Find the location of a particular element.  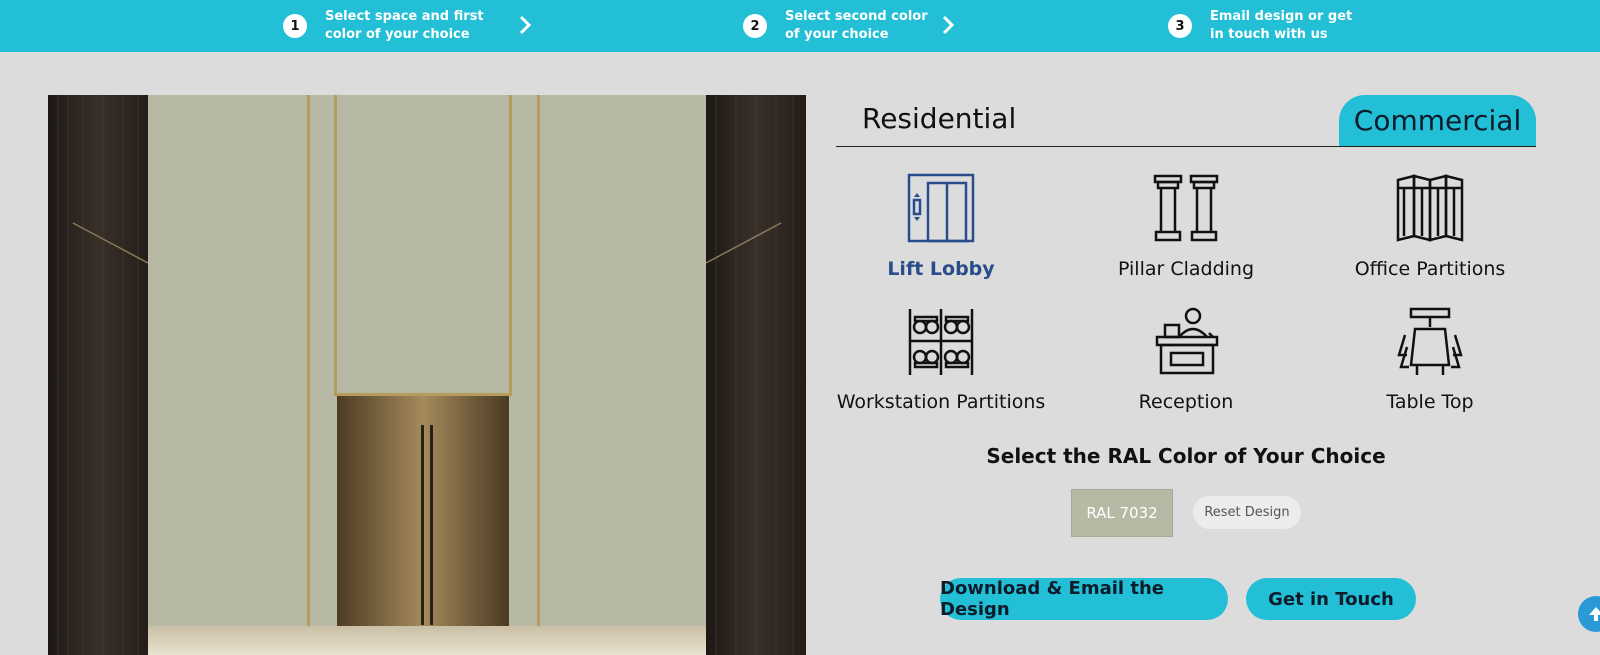

ral-heading: Select the RAL Color of Your Choice is located at coordinates (1186, 456).